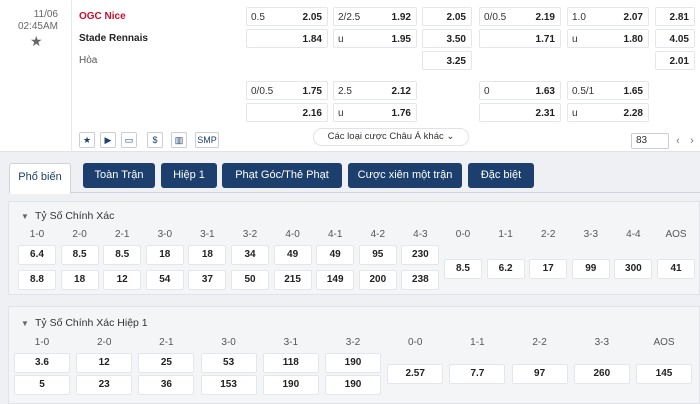 This screenshot has height=404, width=700. I want to click on odds-cell: 3.25, so click(447, 60).